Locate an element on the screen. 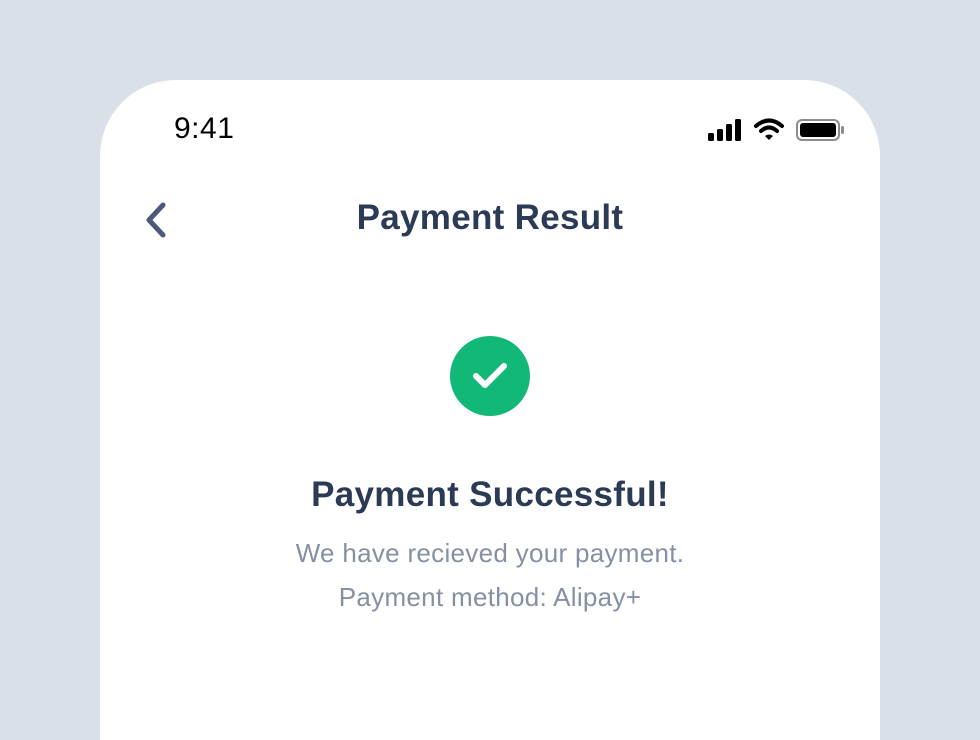 This screenshot has width=980, height=740. payment-method-text: Payment method: Alipay+ is located at coordinates (490, 597).